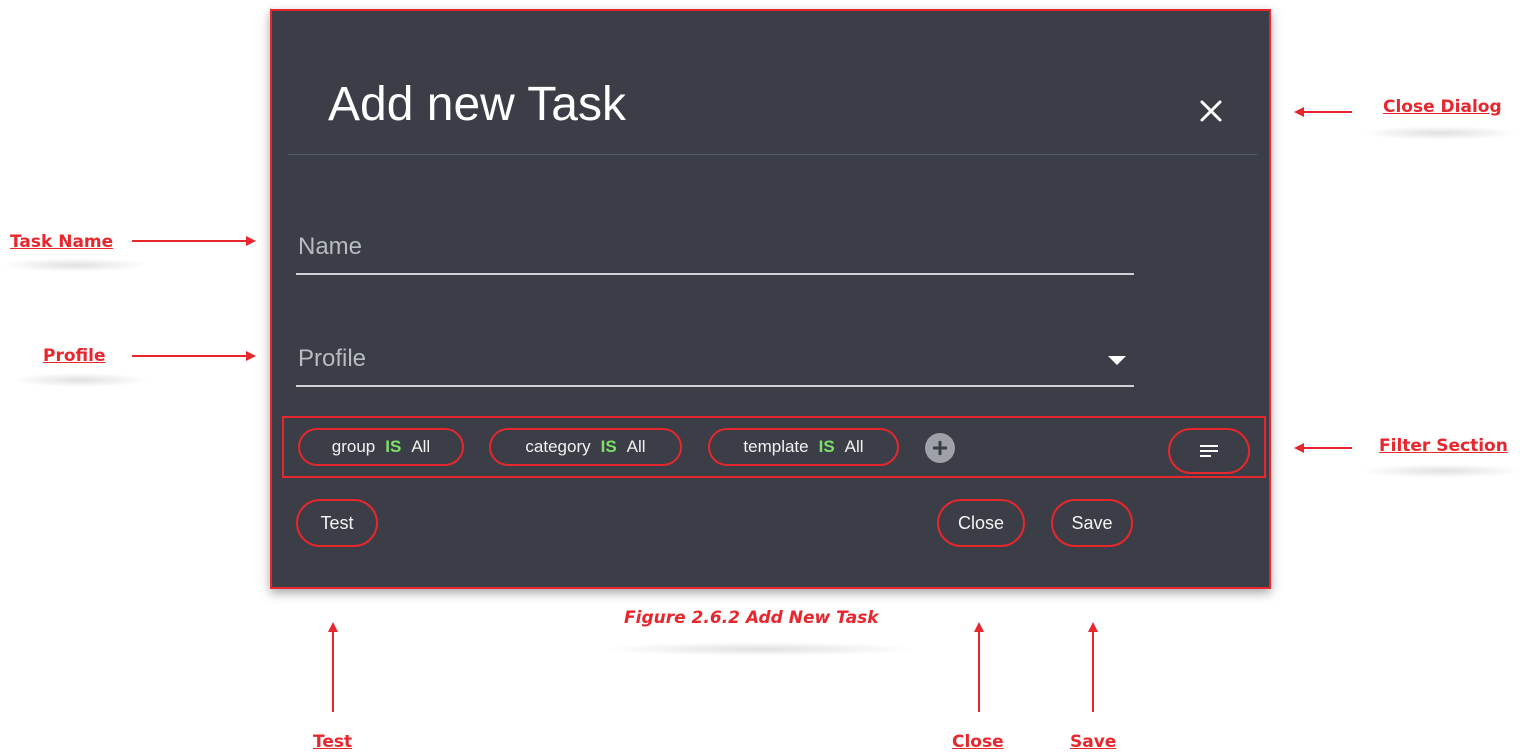 The width and height of the screenshot is (1528, 754). What do you see at coordinates (1092, 523) in the screenshot?
I see `save-button: Save` at bounding box center [1092, 523].